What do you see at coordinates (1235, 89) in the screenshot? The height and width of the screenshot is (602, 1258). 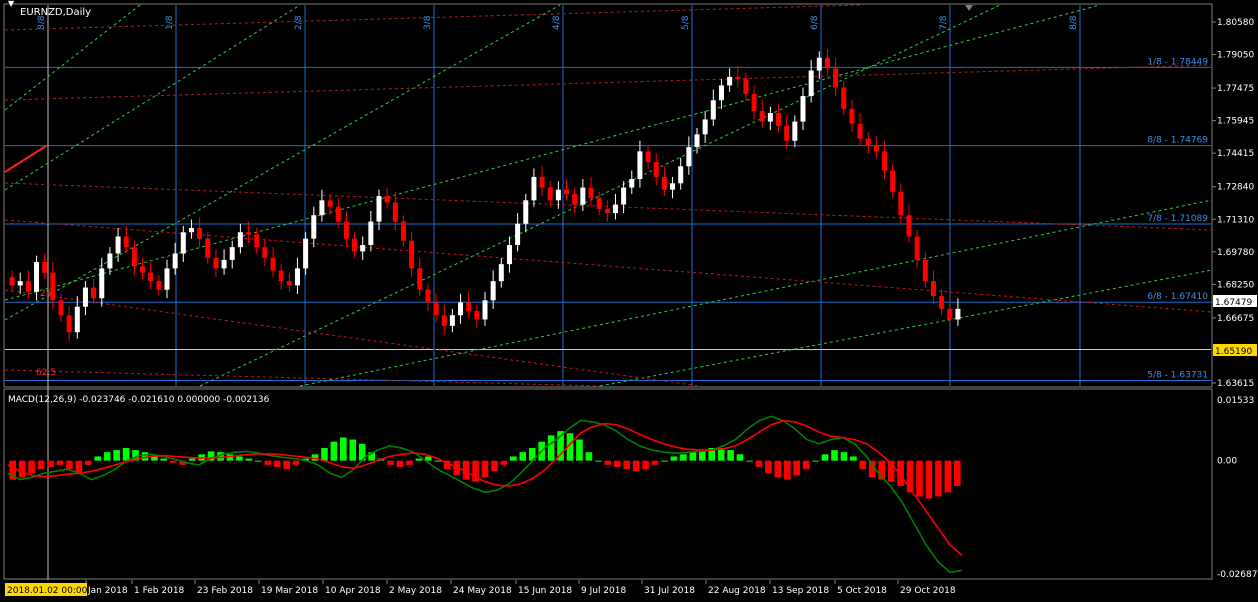 I see `price-axis-label: 1.77475` at bounding box center [1235, 89].